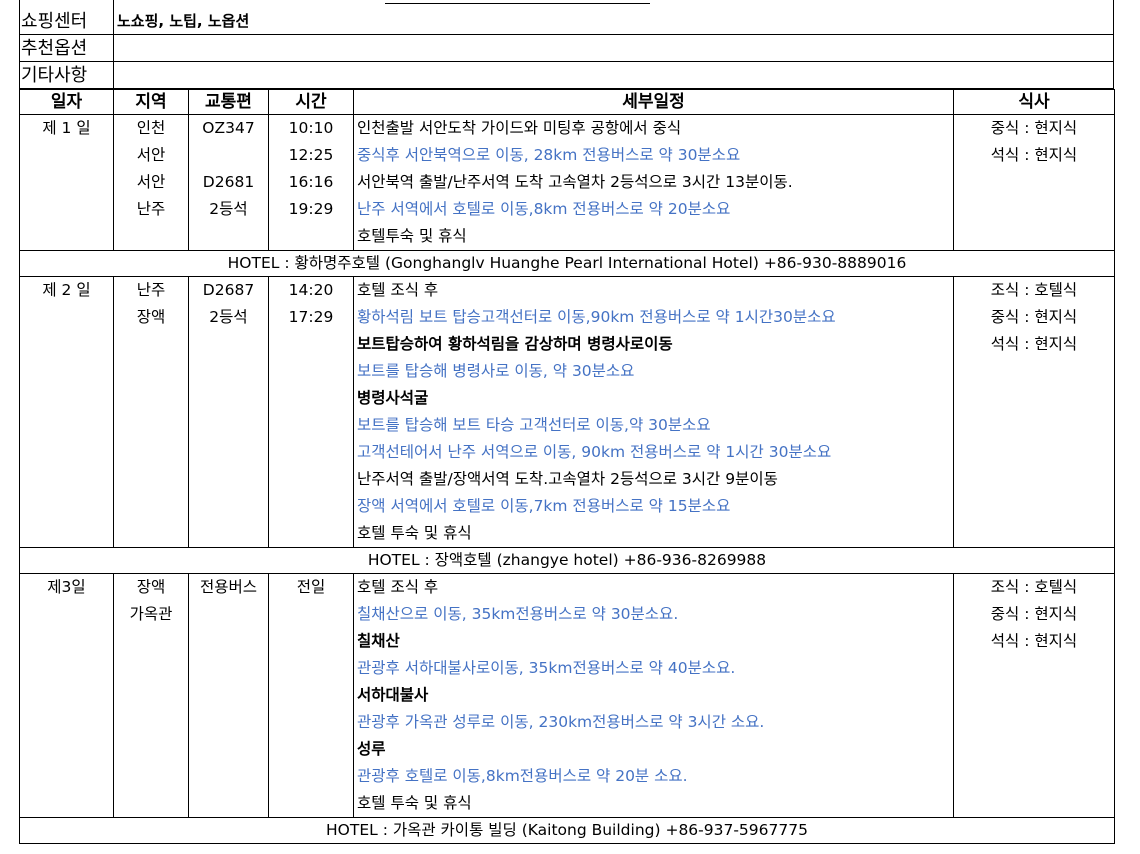  Describe the element at coordinates (519, 128) in the screenshot. I see `detail-line: 인천출발 서안도착 가이드와 미팅후 공항에서 중식` at that location.